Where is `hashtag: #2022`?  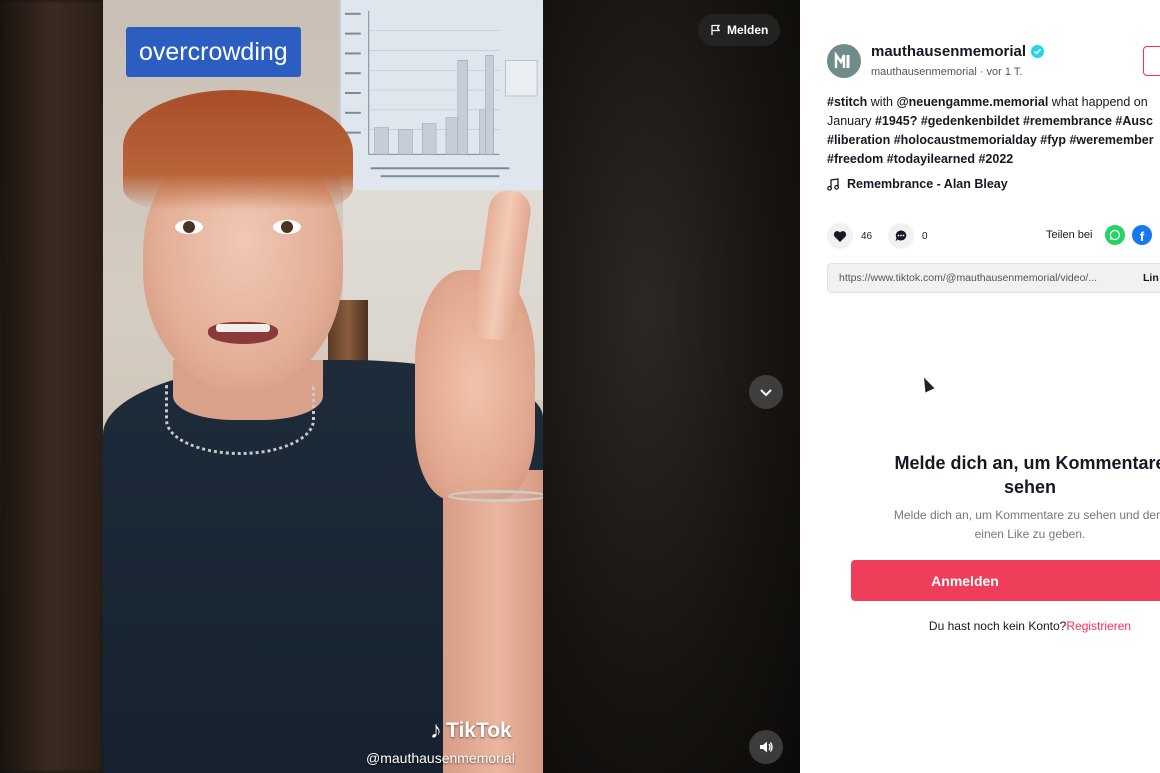 hashtag: #2022 is located at coordinates (995, 159).